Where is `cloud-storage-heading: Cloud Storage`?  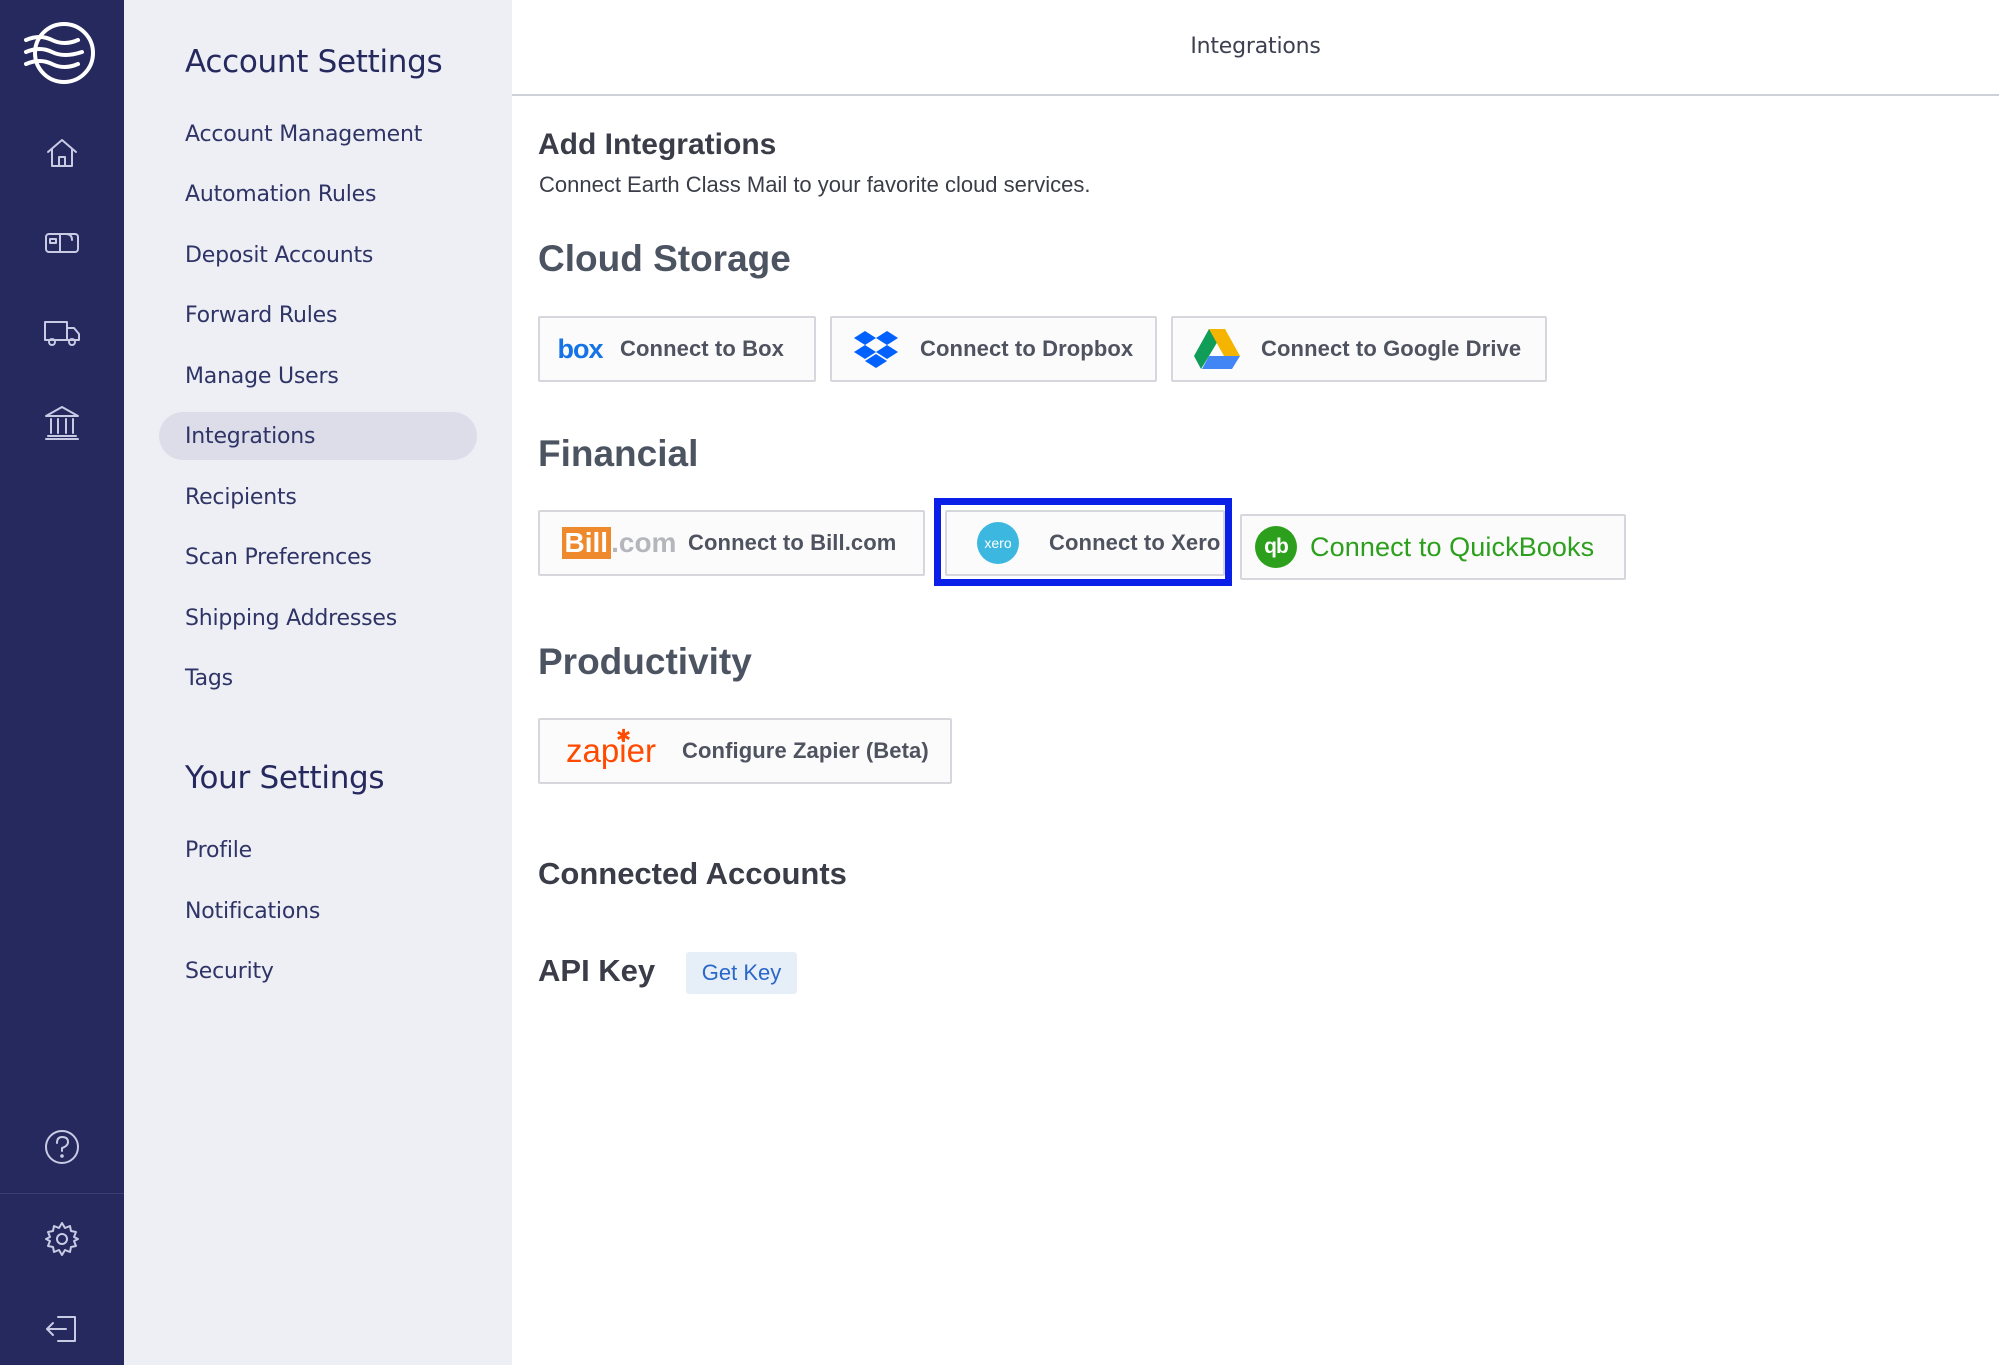 cloud-storage-heading: Cloud Storage is located at coordinates (664, 258).